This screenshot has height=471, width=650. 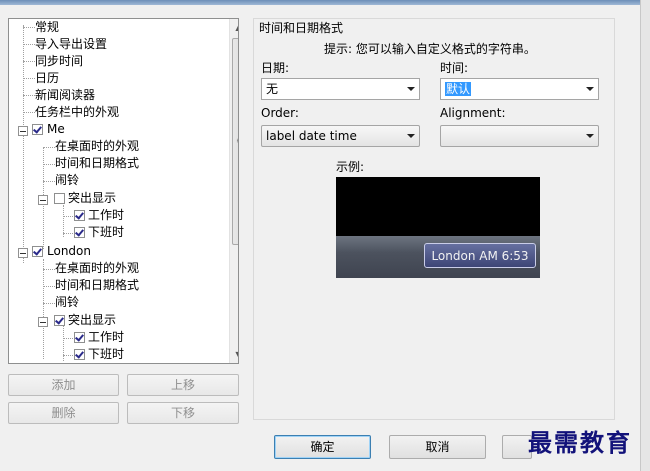 I want to click on tree-item-me-alarm: 闹铃, so click(x=67, y=180).